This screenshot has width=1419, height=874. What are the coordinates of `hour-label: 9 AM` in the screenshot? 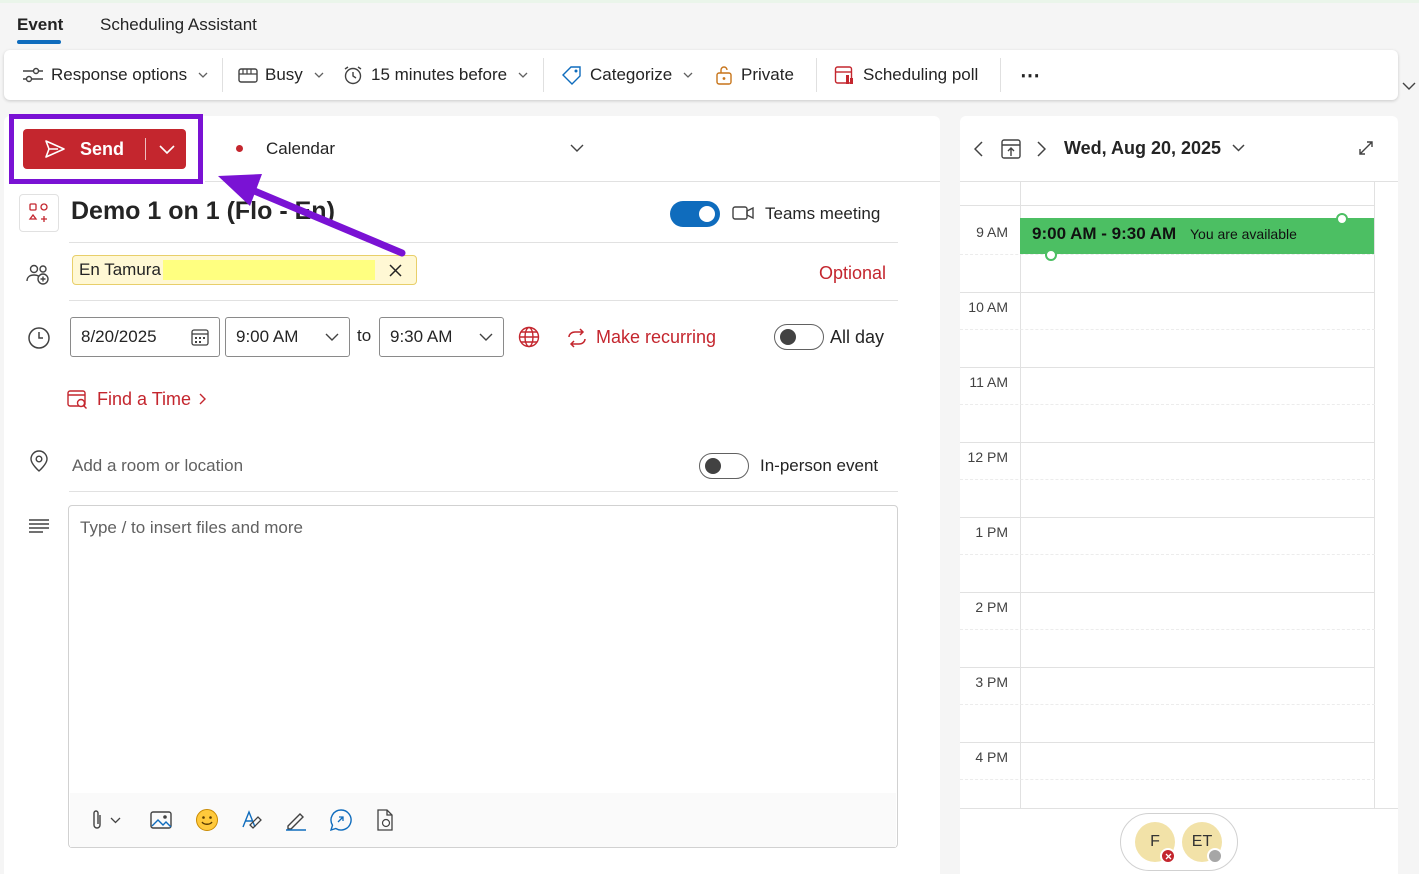 It's located at (992, 232).